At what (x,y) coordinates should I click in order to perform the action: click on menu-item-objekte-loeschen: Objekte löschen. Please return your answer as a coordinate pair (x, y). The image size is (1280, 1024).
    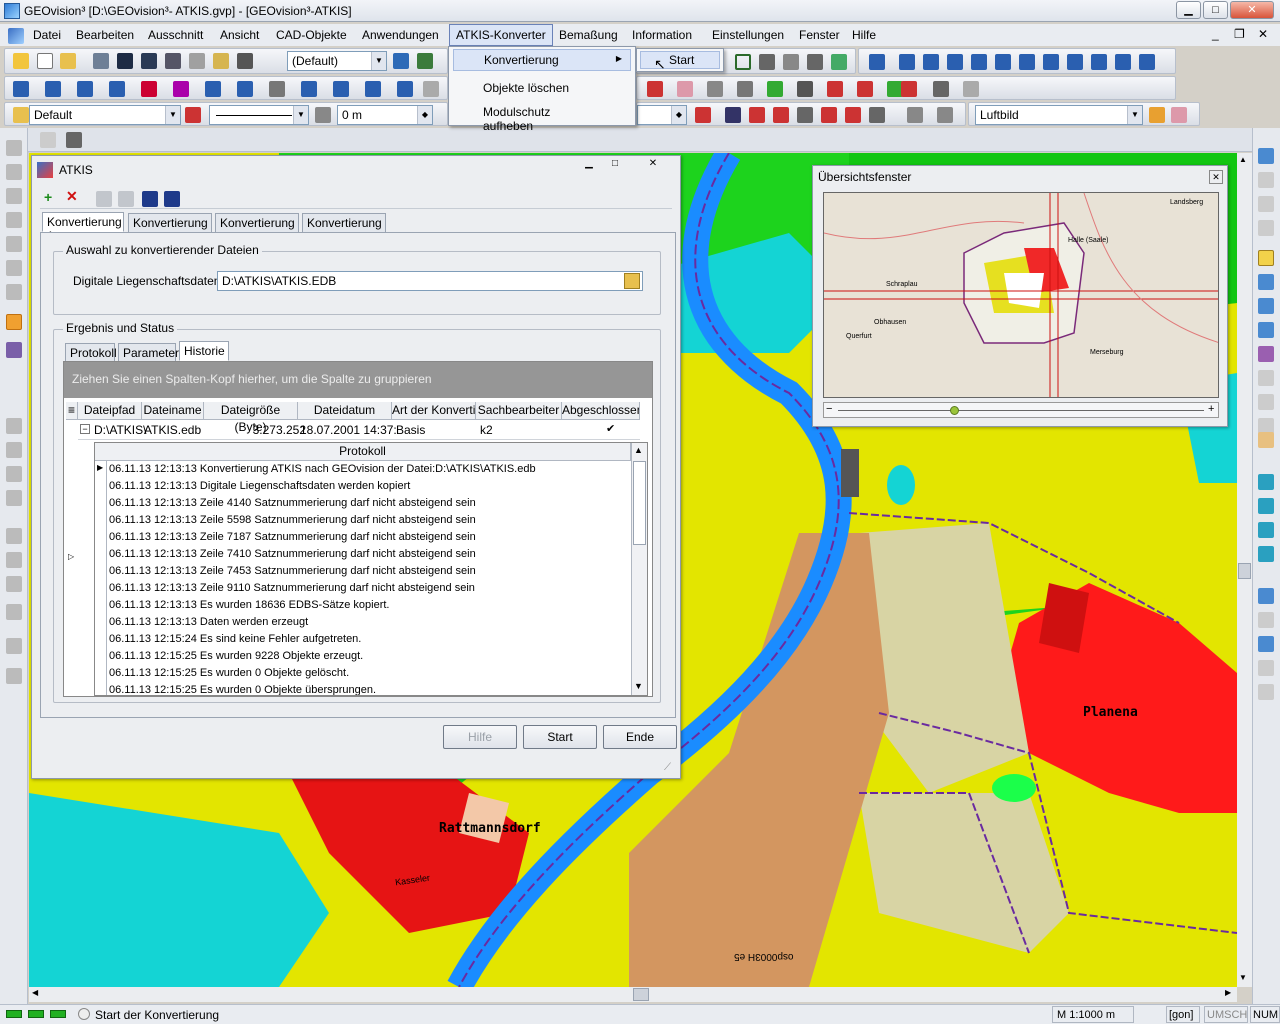
    Looking at the image, I should click on (542, 89).